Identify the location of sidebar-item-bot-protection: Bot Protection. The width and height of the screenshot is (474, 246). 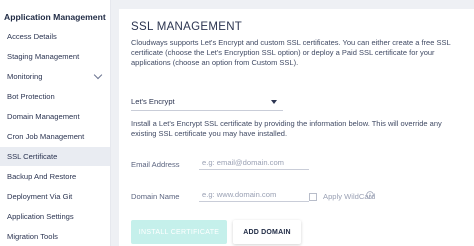
(55, 96).